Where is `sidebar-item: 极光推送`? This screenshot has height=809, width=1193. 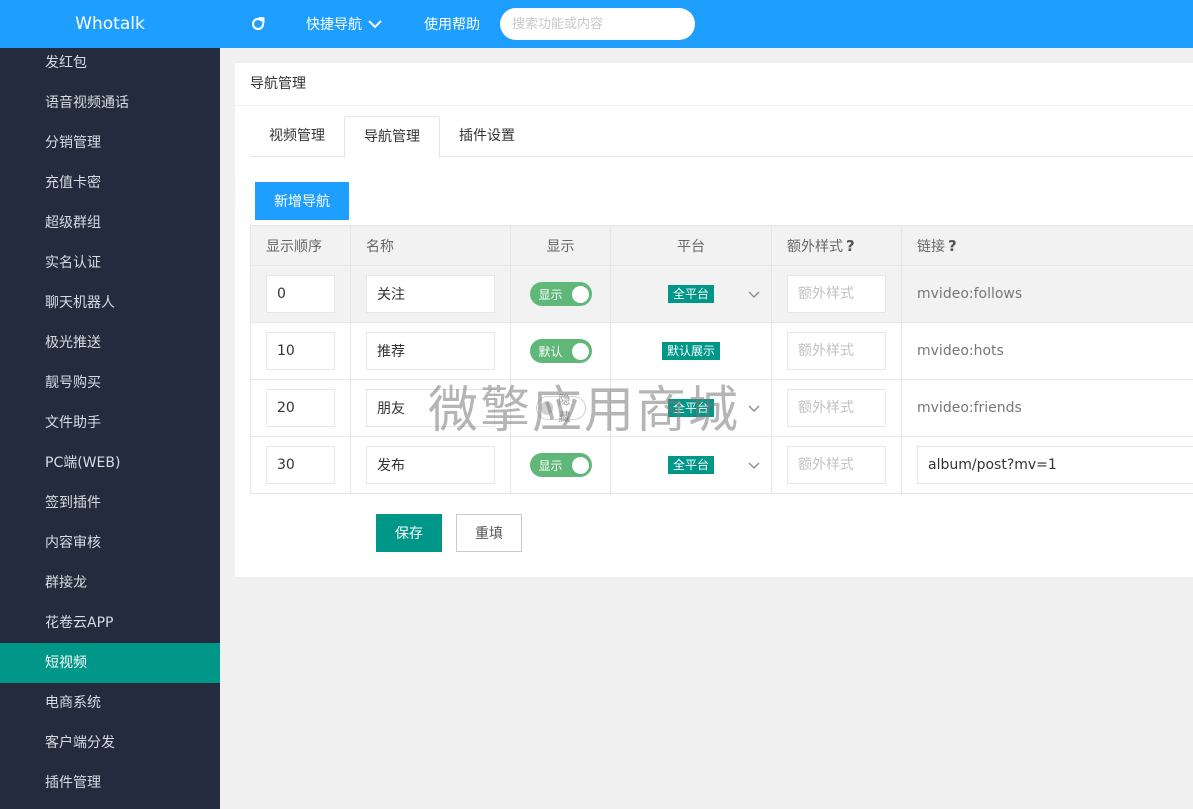 sidebar-item: 极光推送 is located at coordinates (110, 343).